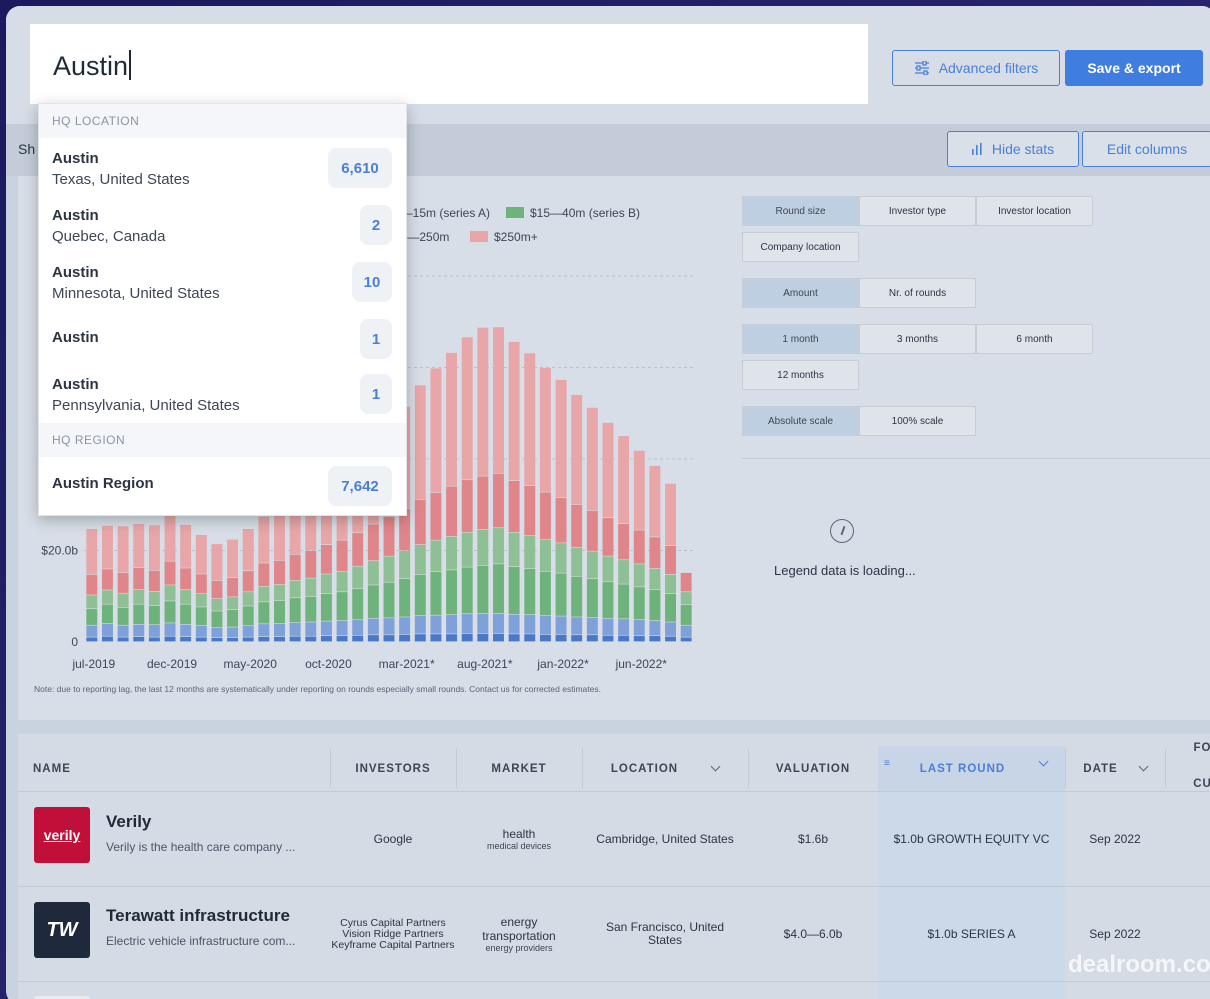  I want to click on advanced-filters-button: Advanced filters, so click(976, 68).